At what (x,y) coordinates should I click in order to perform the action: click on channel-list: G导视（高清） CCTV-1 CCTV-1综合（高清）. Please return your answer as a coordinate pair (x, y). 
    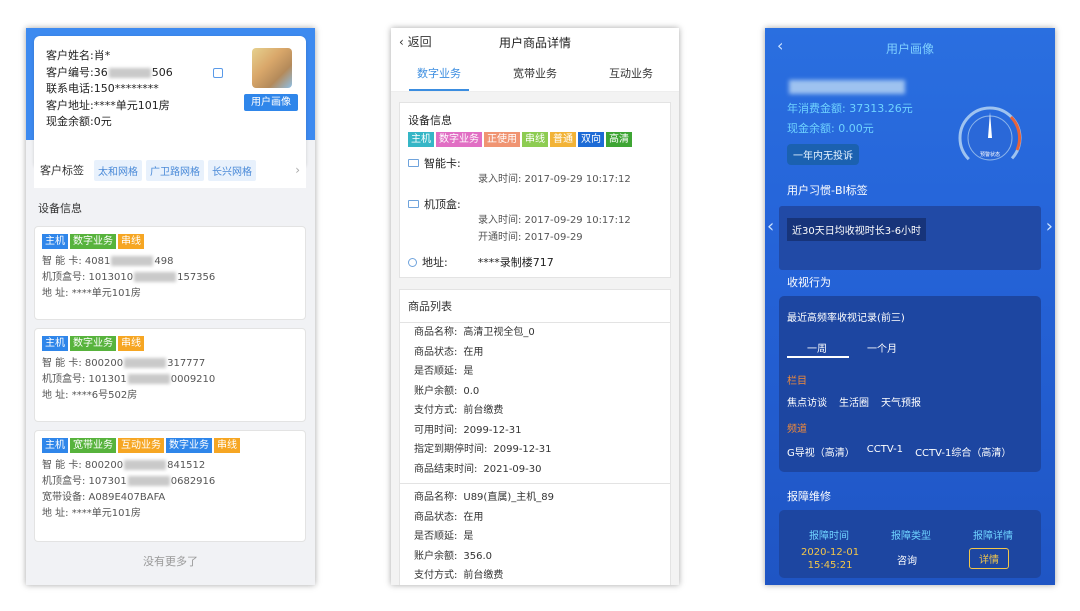
    Looking at the image, I should click on (899, 451).